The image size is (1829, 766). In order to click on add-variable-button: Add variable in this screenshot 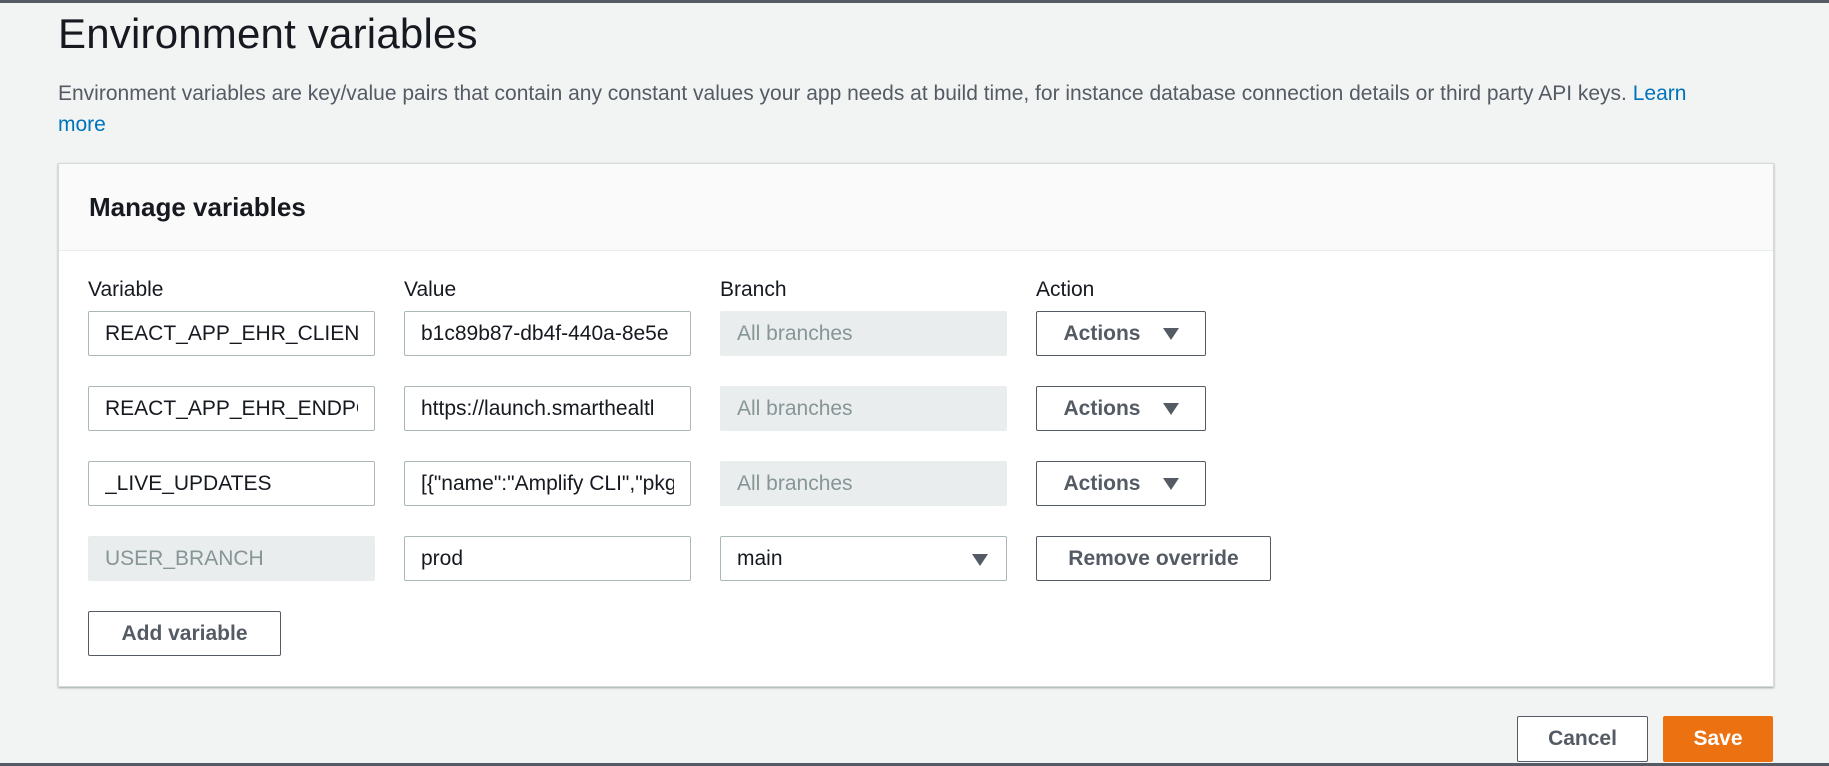, I will do `click(184, 633)`.